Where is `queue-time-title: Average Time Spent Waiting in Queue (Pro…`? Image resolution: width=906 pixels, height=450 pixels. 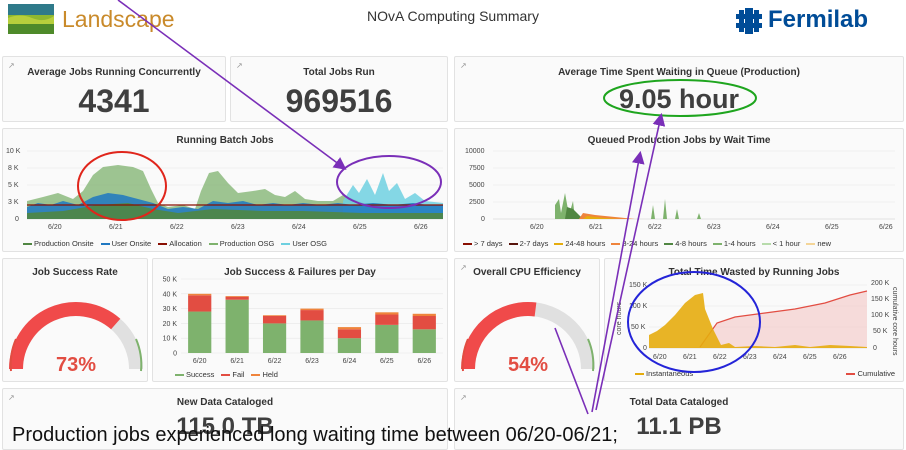 queue-time-title: Average Time Spent Waiting in Queue (Pro… is located at coordinates (679, 72).